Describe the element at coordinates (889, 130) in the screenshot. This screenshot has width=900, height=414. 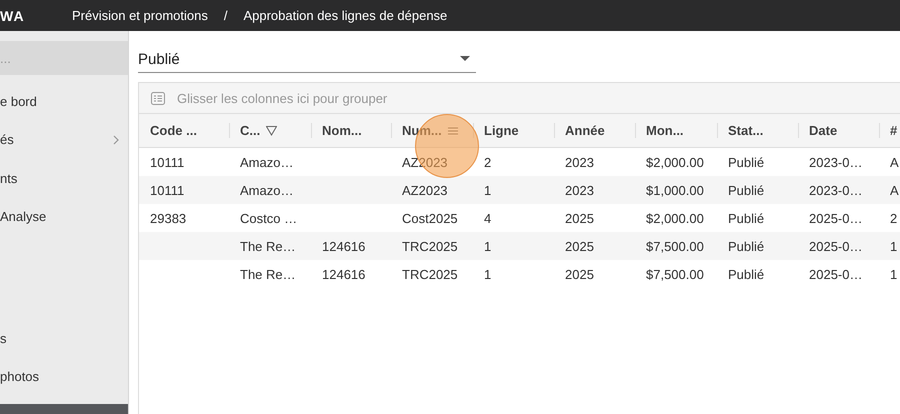
I see `column-header: #` at that location.